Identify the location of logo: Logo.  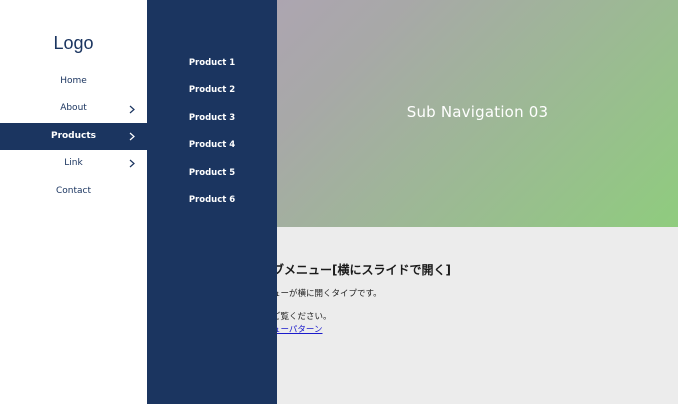
(73, 43).